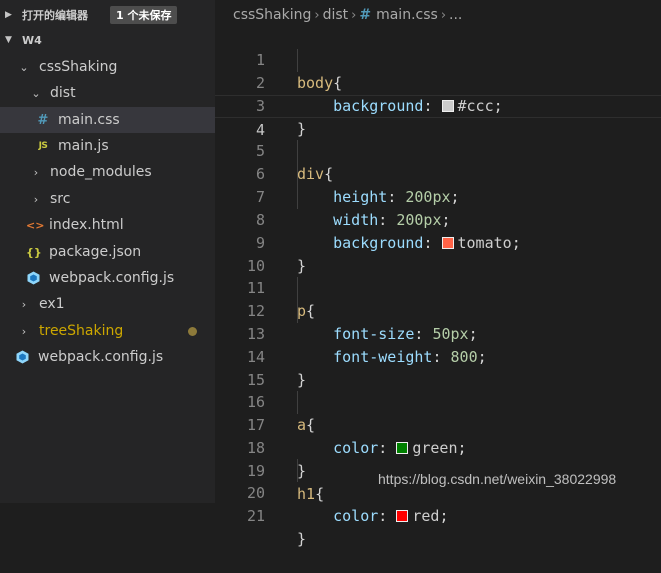 The width and height of the screenshot is (661, 573). Describe the element at coordinates (107, 15) in the screenshot. I see `open-editors-header: ▶ 打开的编辑器 1 个未保存` at that location.